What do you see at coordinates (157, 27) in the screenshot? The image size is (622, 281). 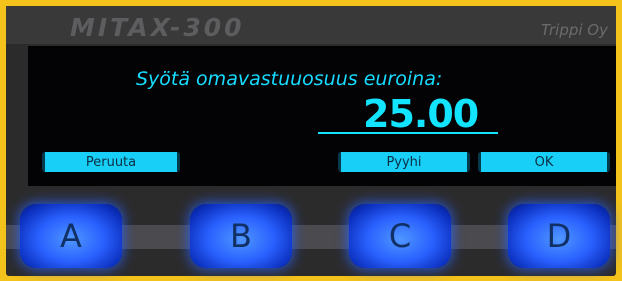 I see `device-brand: MITAX-300` at bounding box center [157, 27].